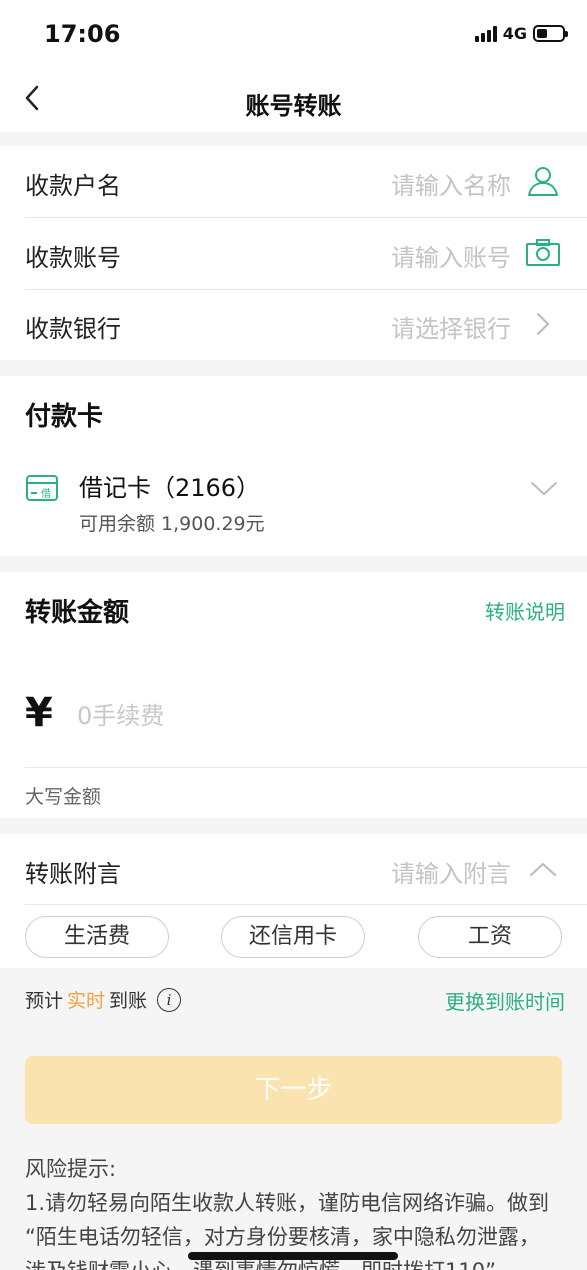 The image size is (587, 1270). Describe the element at coordinates (287, 1203) in the screenshot. I see `risk-line: 1.请勿轻易向陌生收款人转账，谨防电信网络诈骗。做到` at that location.